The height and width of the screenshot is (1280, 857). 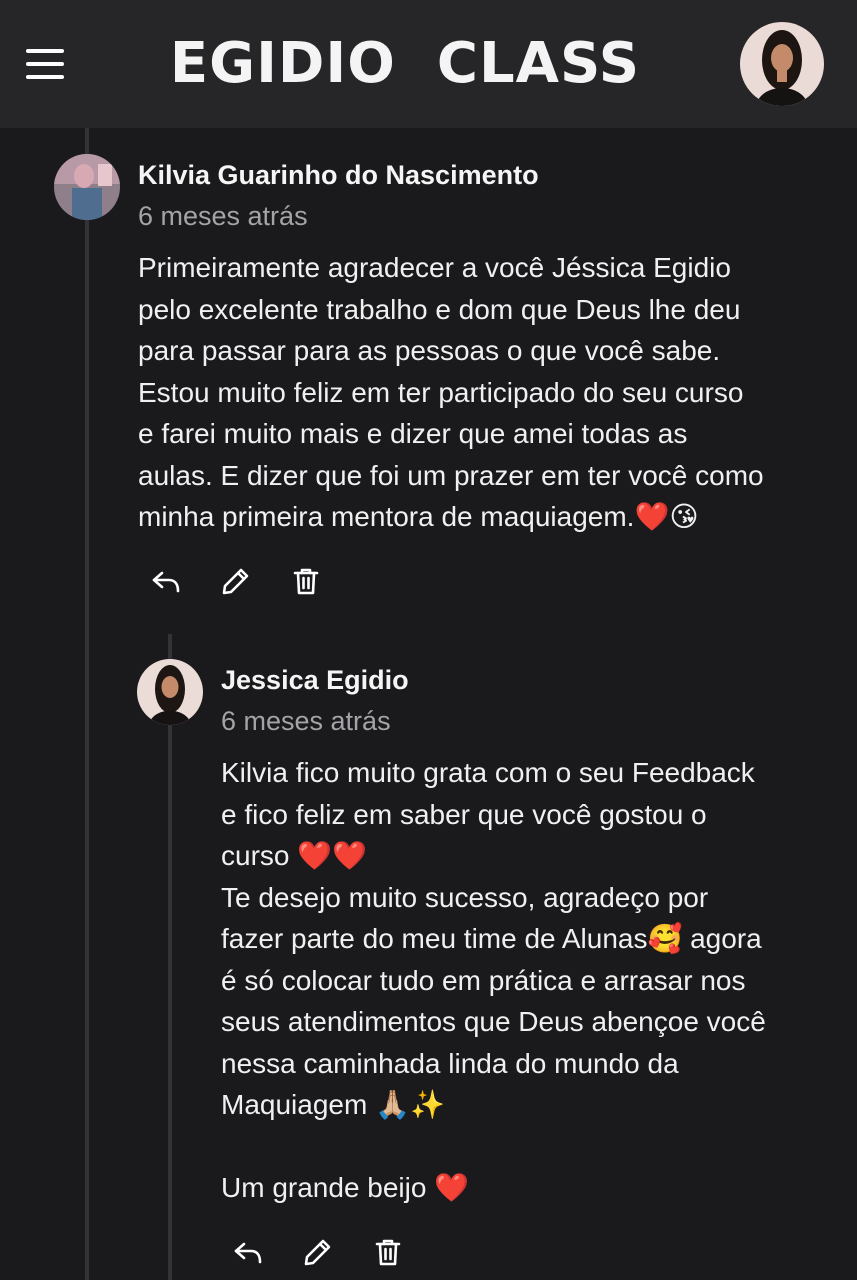 I want to click on reply-timestamp: 6 meses atrás, so click(x=306, y=721).